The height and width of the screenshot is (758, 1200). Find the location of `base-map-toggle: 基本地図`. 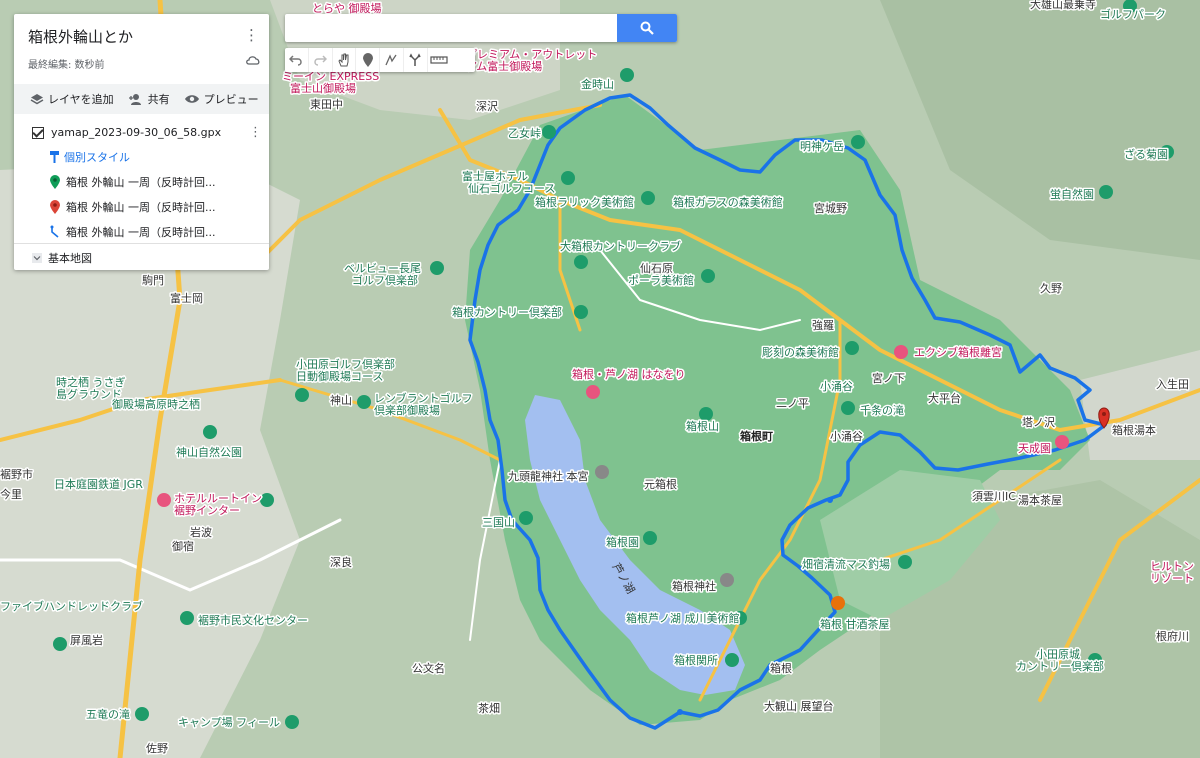

base-map-toggle: 基本地図 is located at coordinates (62, 258).